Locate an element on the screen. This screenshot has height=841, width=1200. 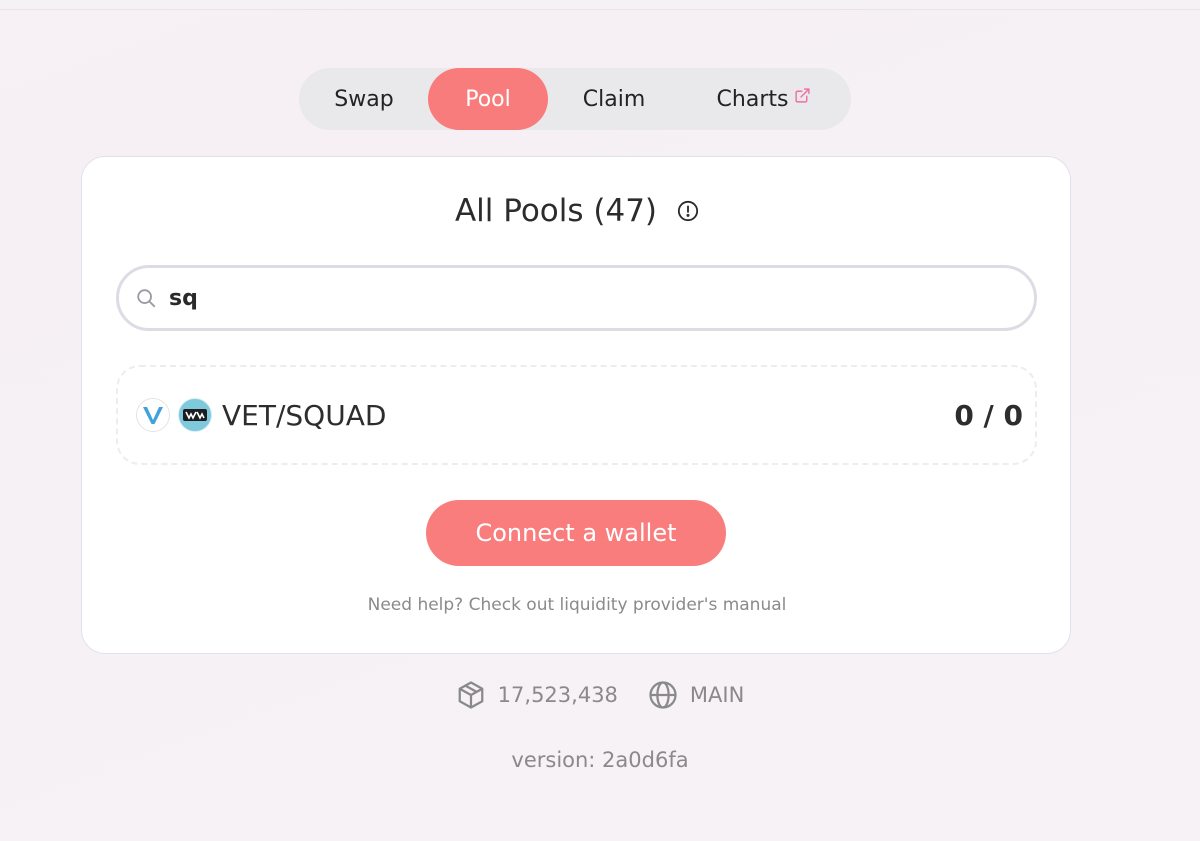
version-label: version: 2a0d6fa is located at coordinates (600, 760).